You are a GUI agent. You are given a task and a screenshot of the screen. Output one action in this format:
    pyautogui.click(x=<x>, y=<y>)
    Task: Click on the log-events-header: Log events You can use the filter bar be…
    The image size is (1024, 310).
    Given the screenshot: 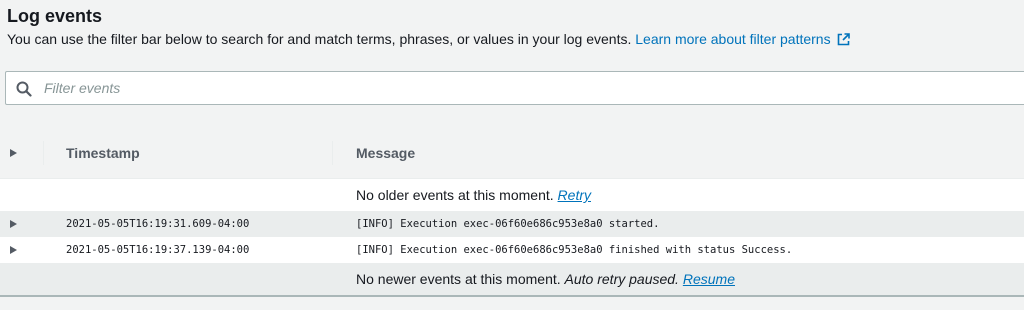 What is the action you would take?
    pyautogui.click(x=515, y=27)
    